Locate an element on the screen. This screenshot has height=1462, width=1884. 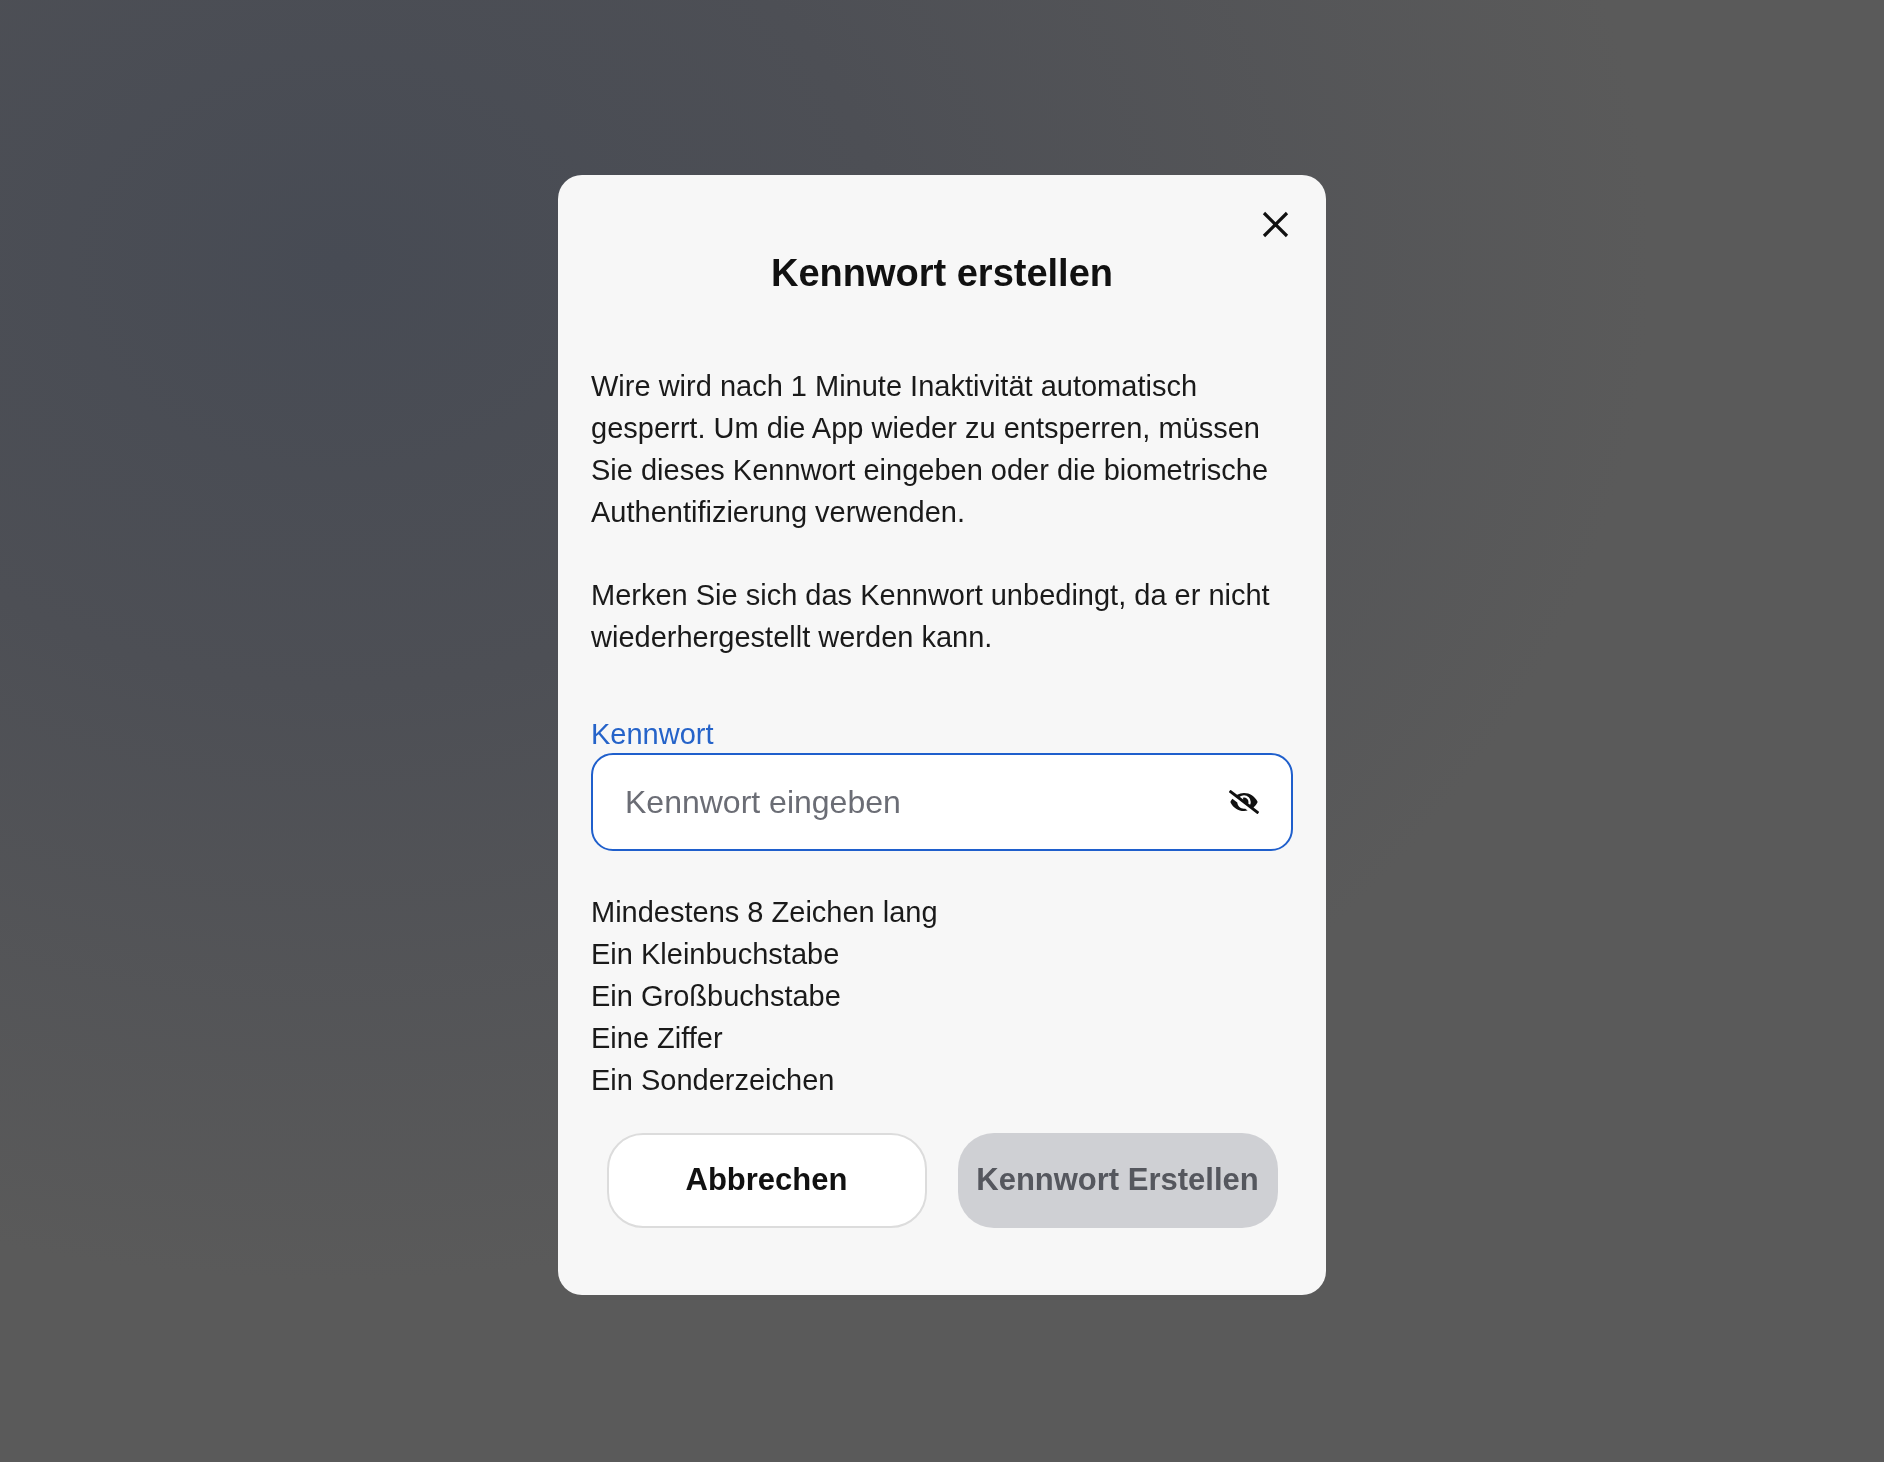
eye-slash-icon is located at coordinates (1244, 802).